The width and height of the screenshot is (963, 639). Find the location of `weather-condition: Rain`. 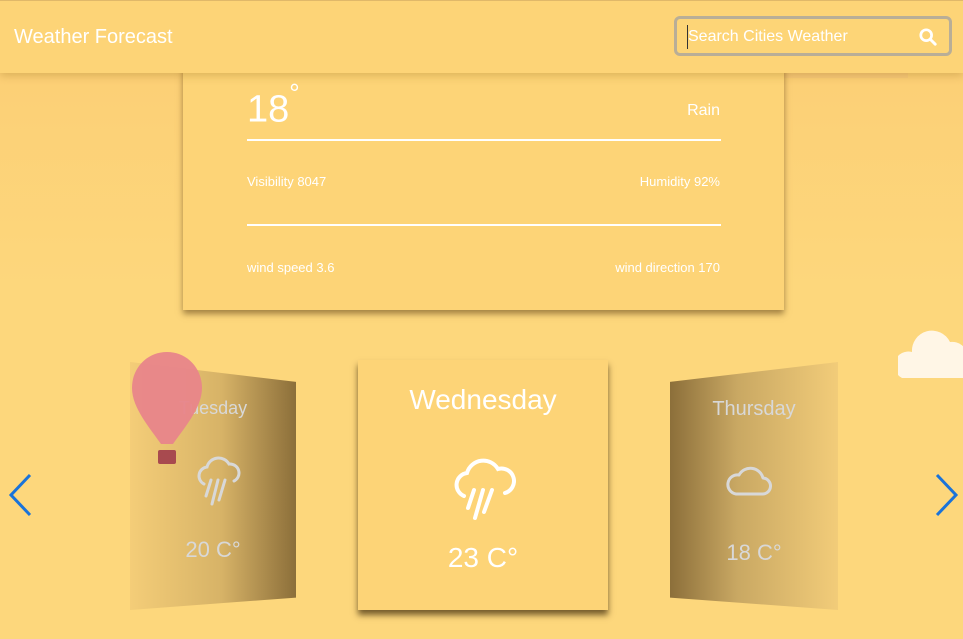

weather-condition: Rain is located at coordinates (703, 110).